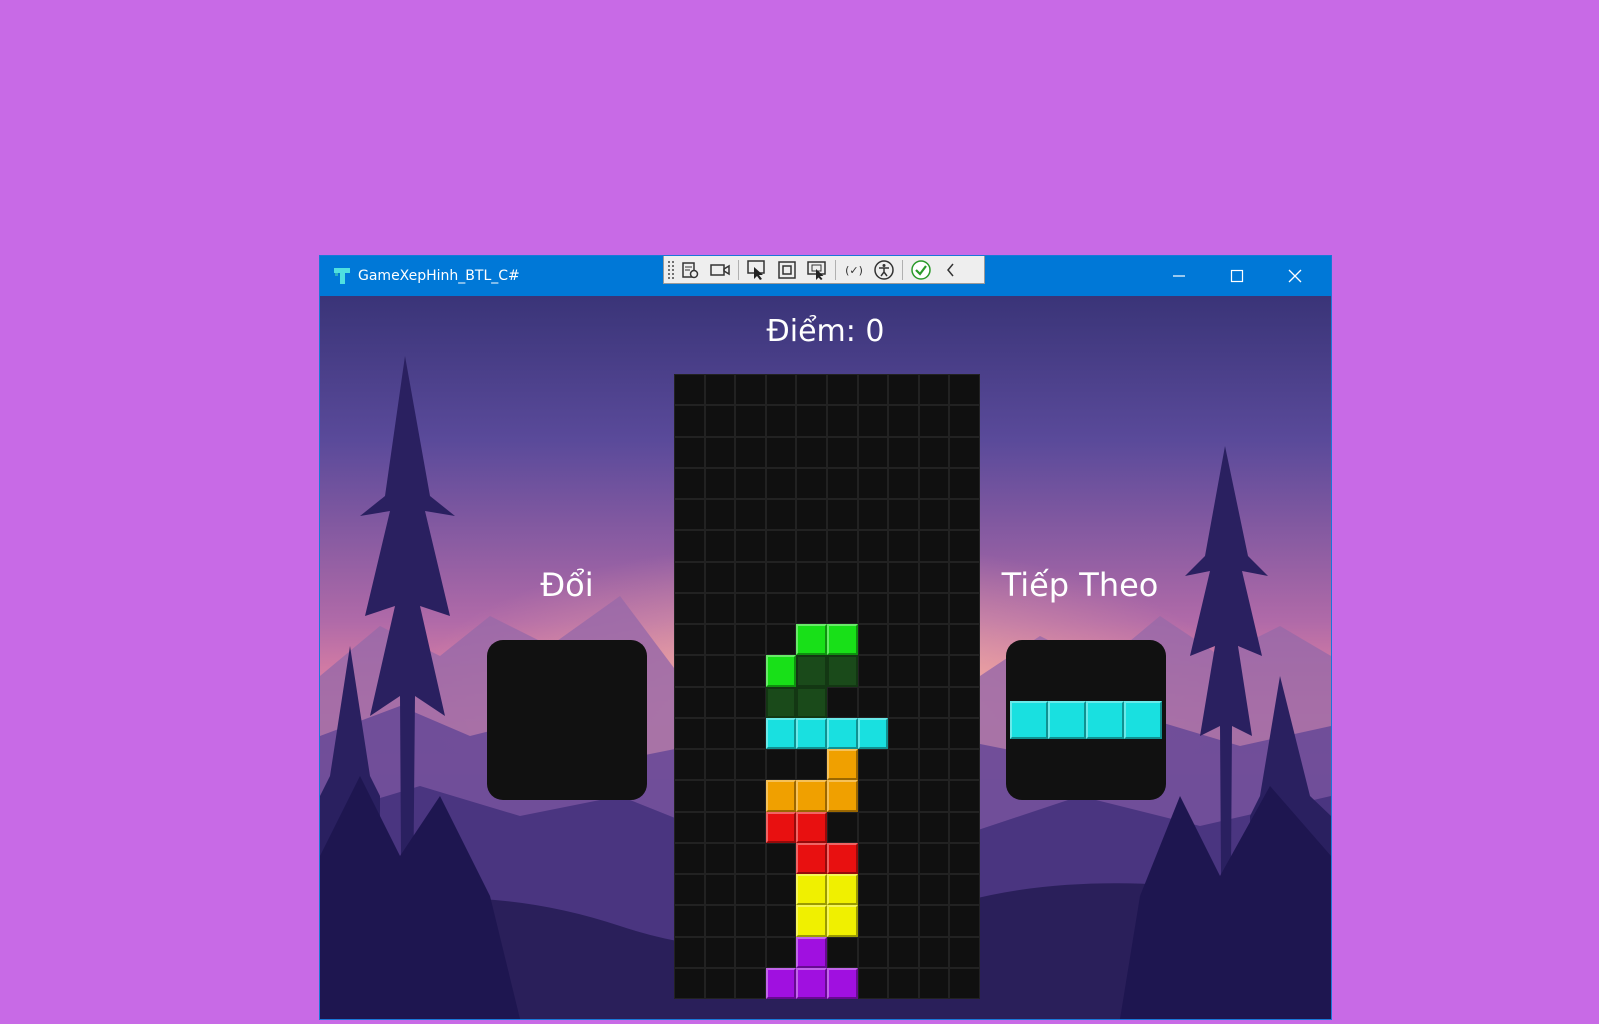 The width and height of the screenshot is (1599, 1024). I want to click on hot-reload-check-icon, so click(921, 270).